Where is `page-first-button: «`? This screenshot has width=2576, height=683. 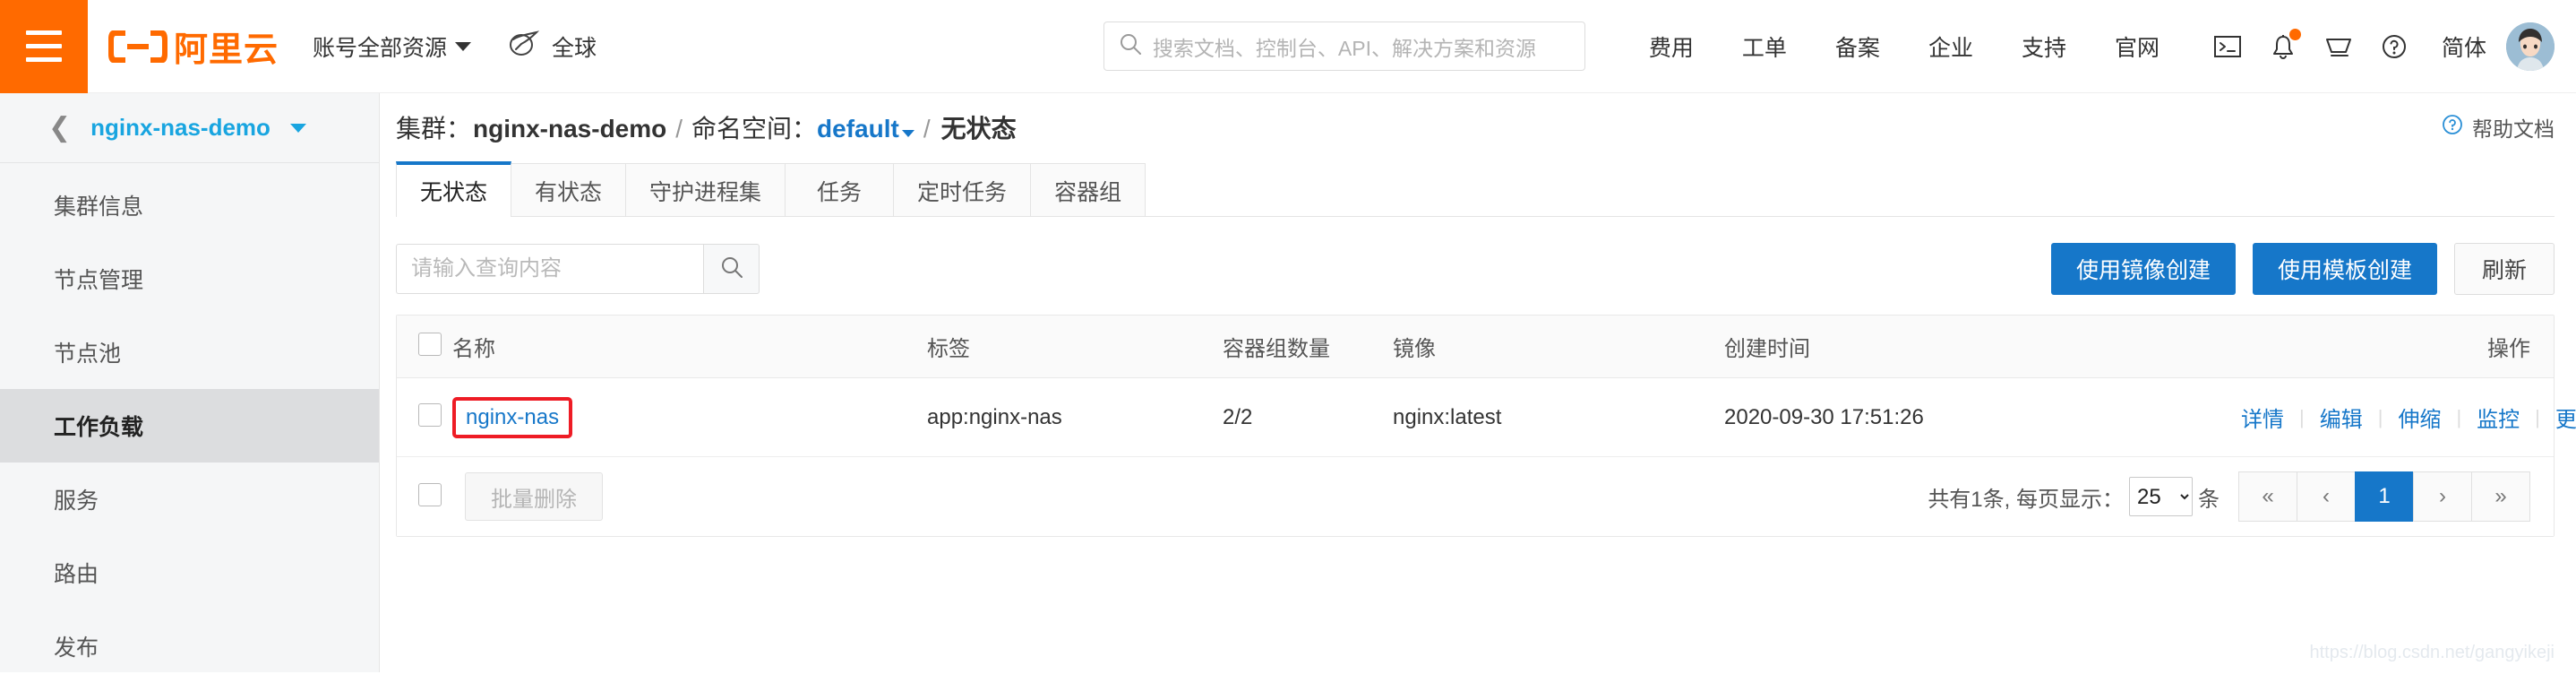
page-first-button: « is located at coordinates (2267, 497).